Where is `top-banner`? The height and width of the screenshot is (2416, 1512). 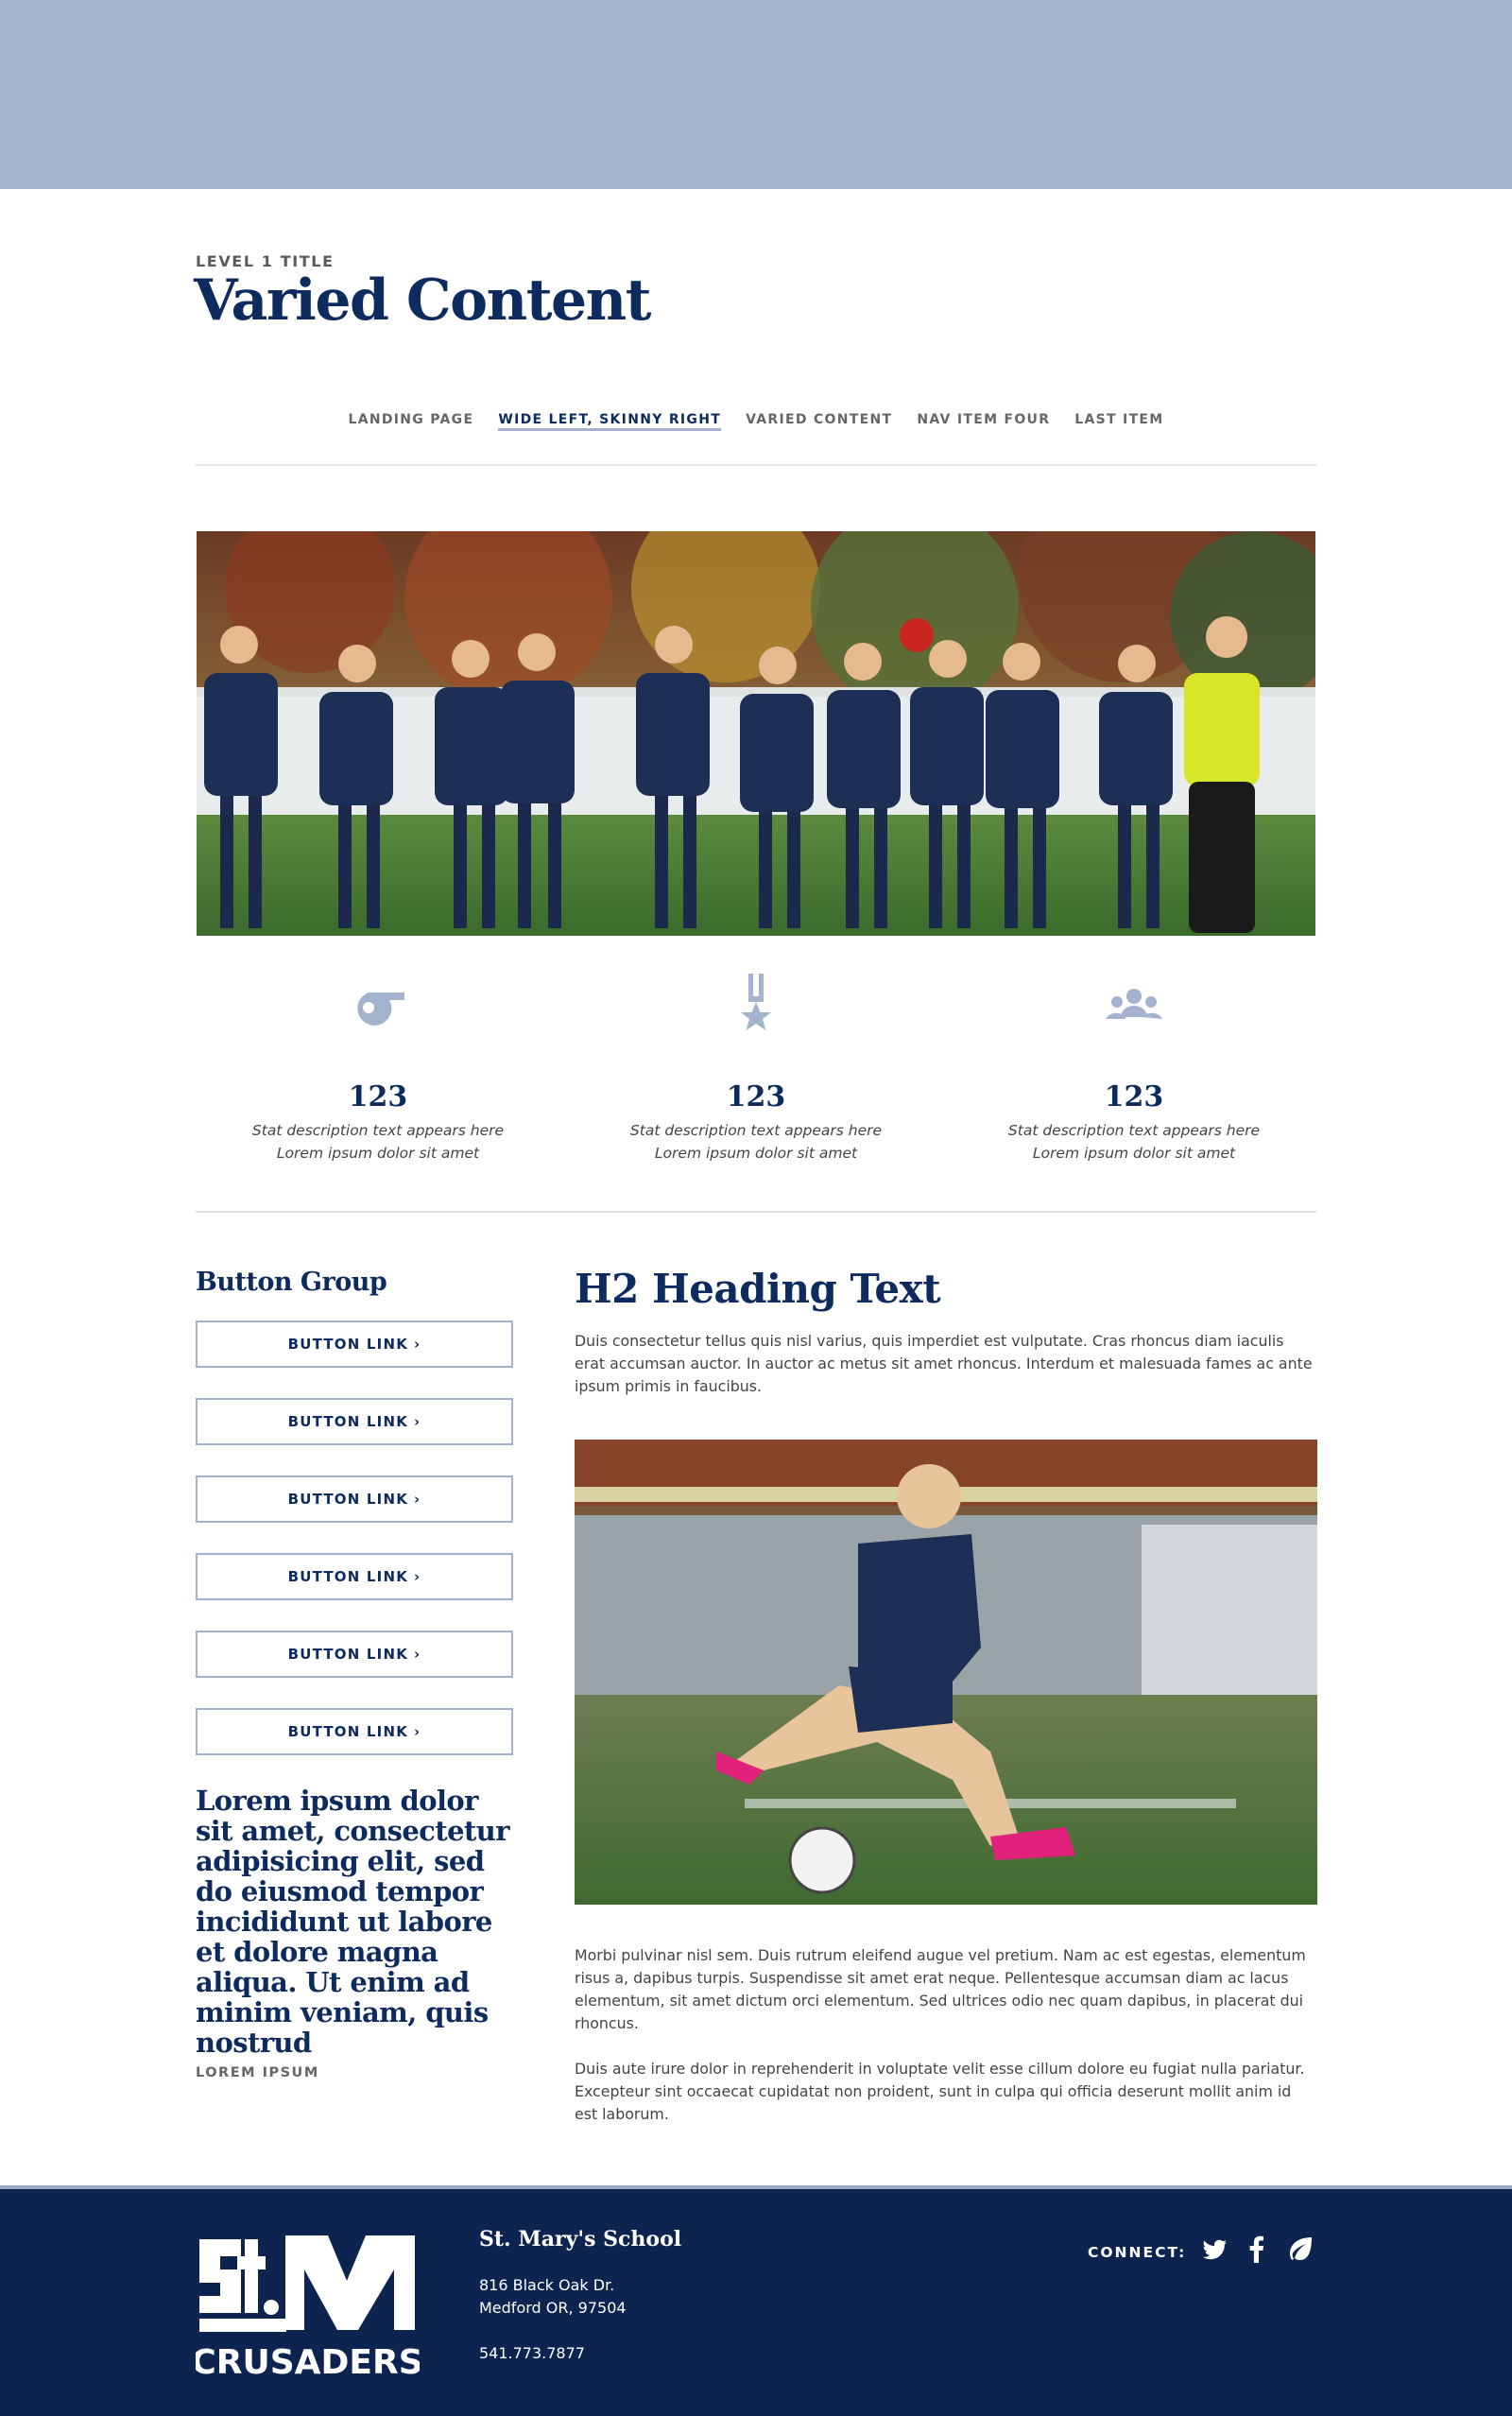
top-banner is located at coordinates (756, 94).